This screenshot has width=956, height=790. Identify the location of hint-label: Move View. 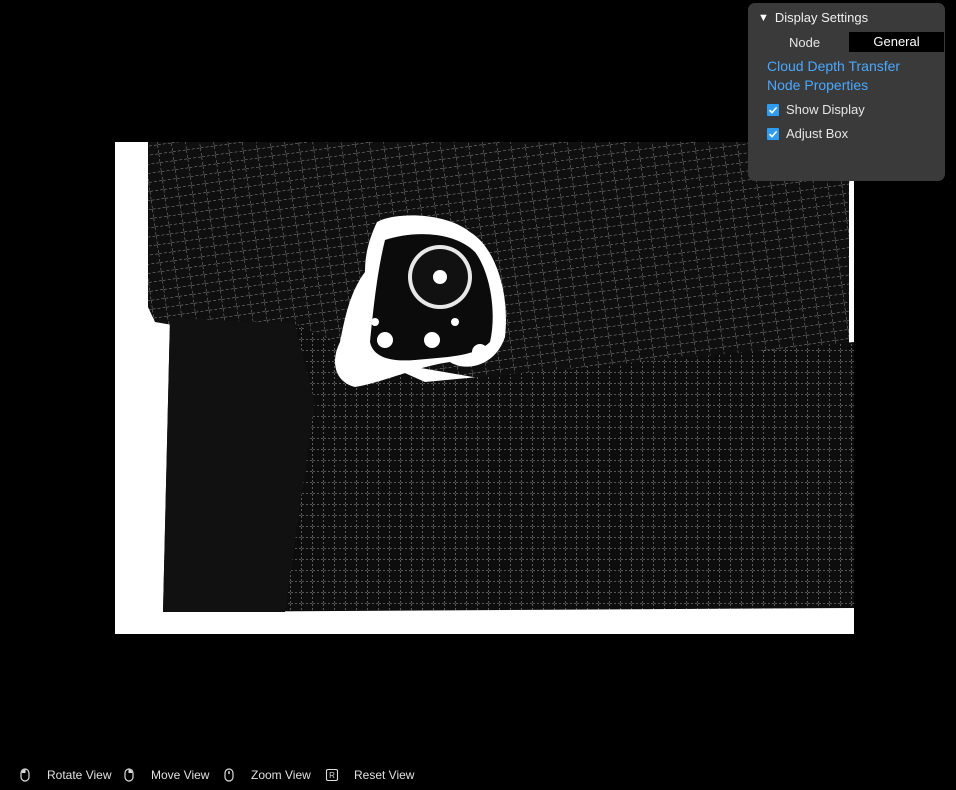
(180, 775).